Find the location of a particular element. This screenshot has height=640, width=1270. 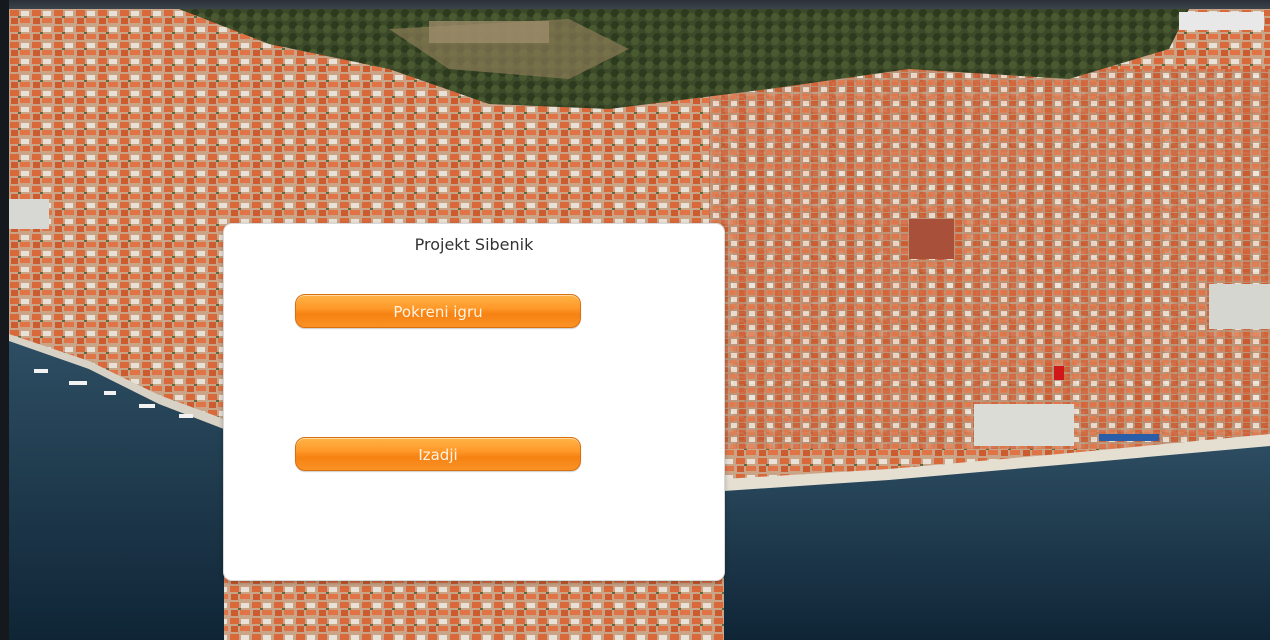

window-left-border is located at coordinates (4, 320).